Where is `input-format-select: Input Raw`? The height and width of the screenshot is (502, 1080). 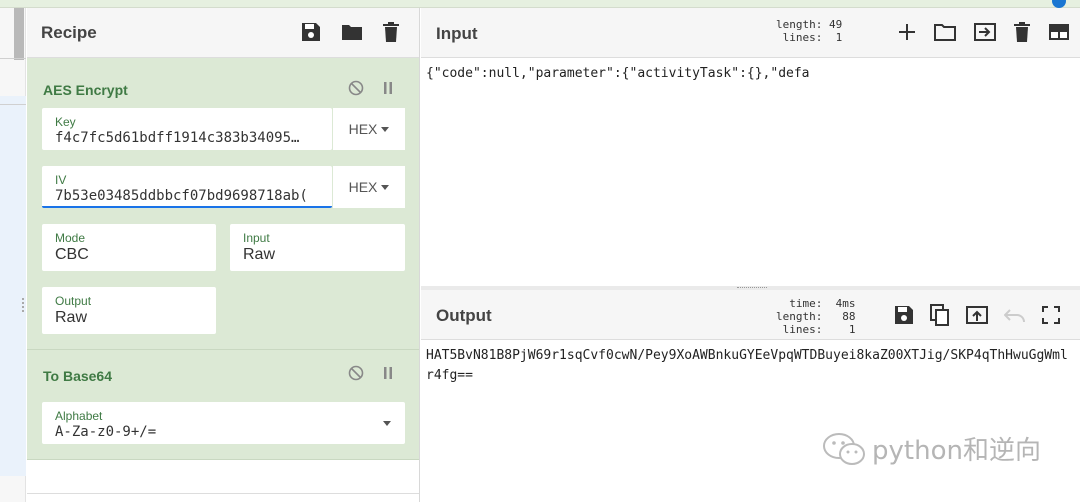 input-format-select: Input Raw is located at coordinates (317, 247).